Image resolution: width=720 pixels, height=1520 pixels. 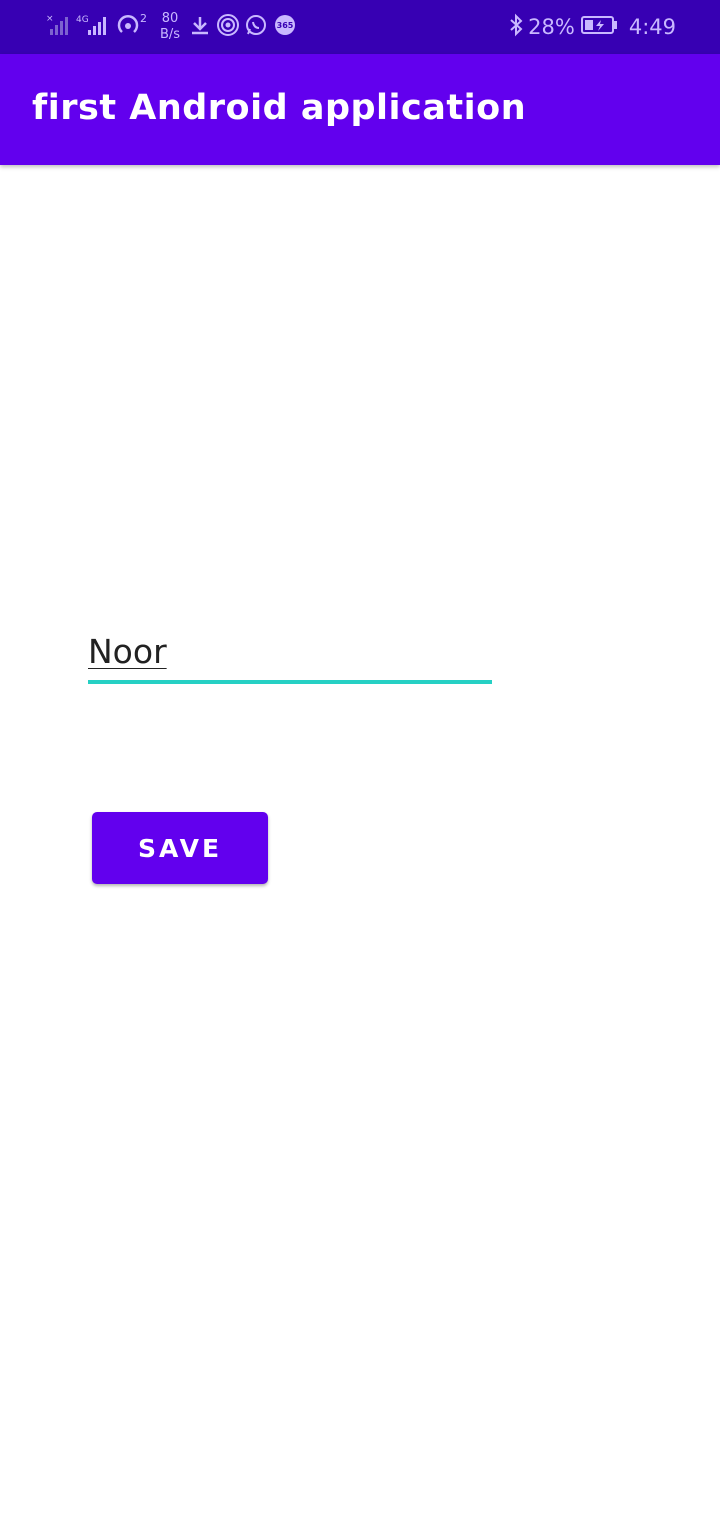 I want to click on name-field: Noor, so click(x=290, y=655).